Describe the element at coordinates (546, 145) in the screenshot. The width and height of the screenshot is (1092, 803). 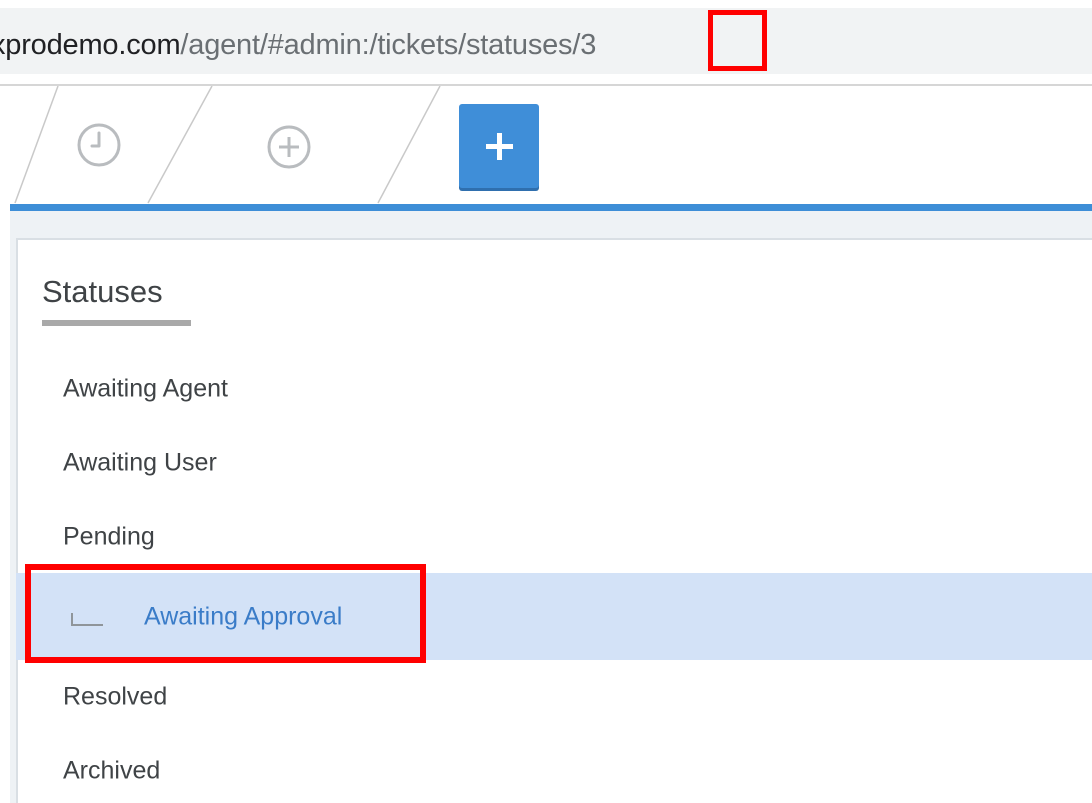
I see `toolbar` at that location.